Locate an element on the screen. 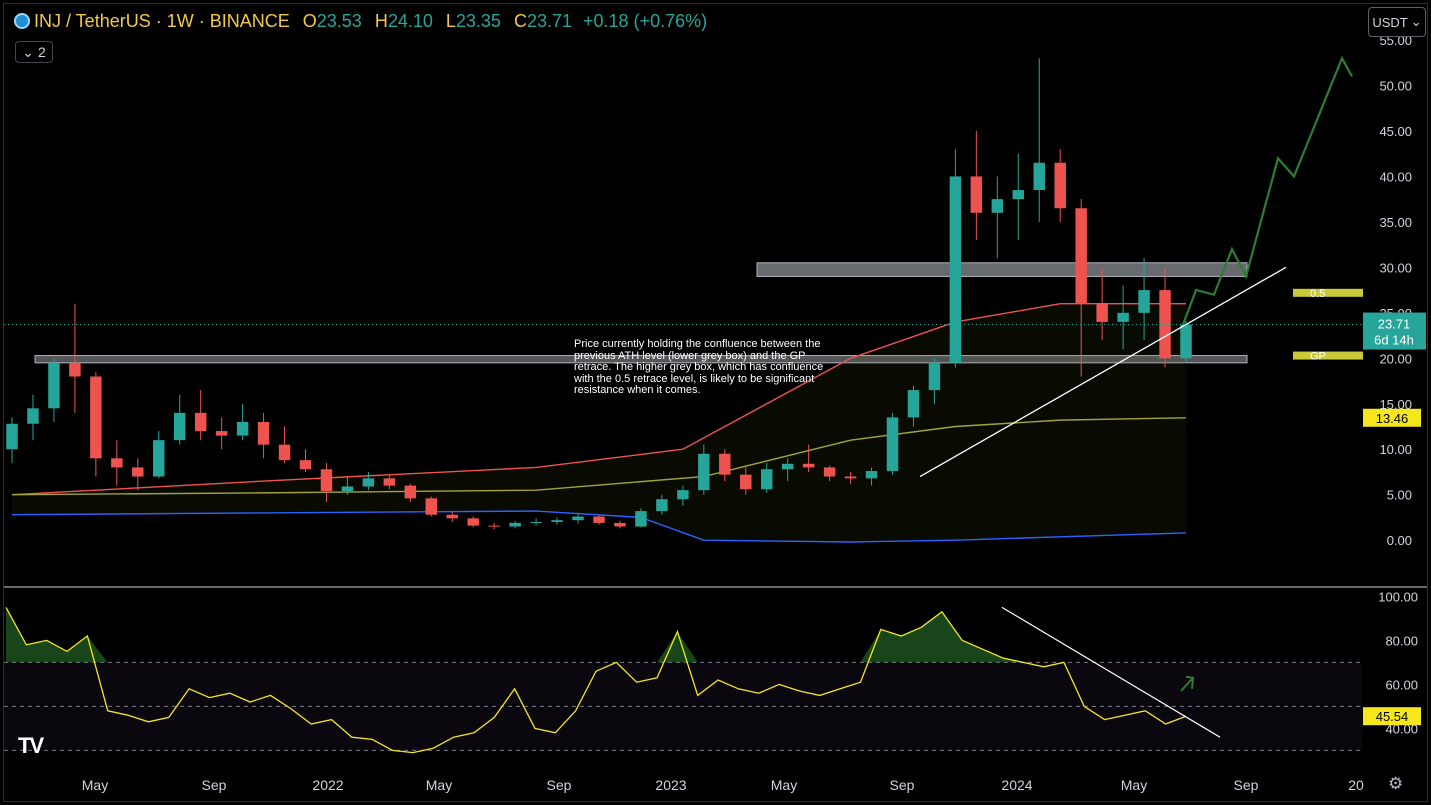 The width and height of the screenshot is (1431, 805). projection-path is located at coordinates (1267, 190).